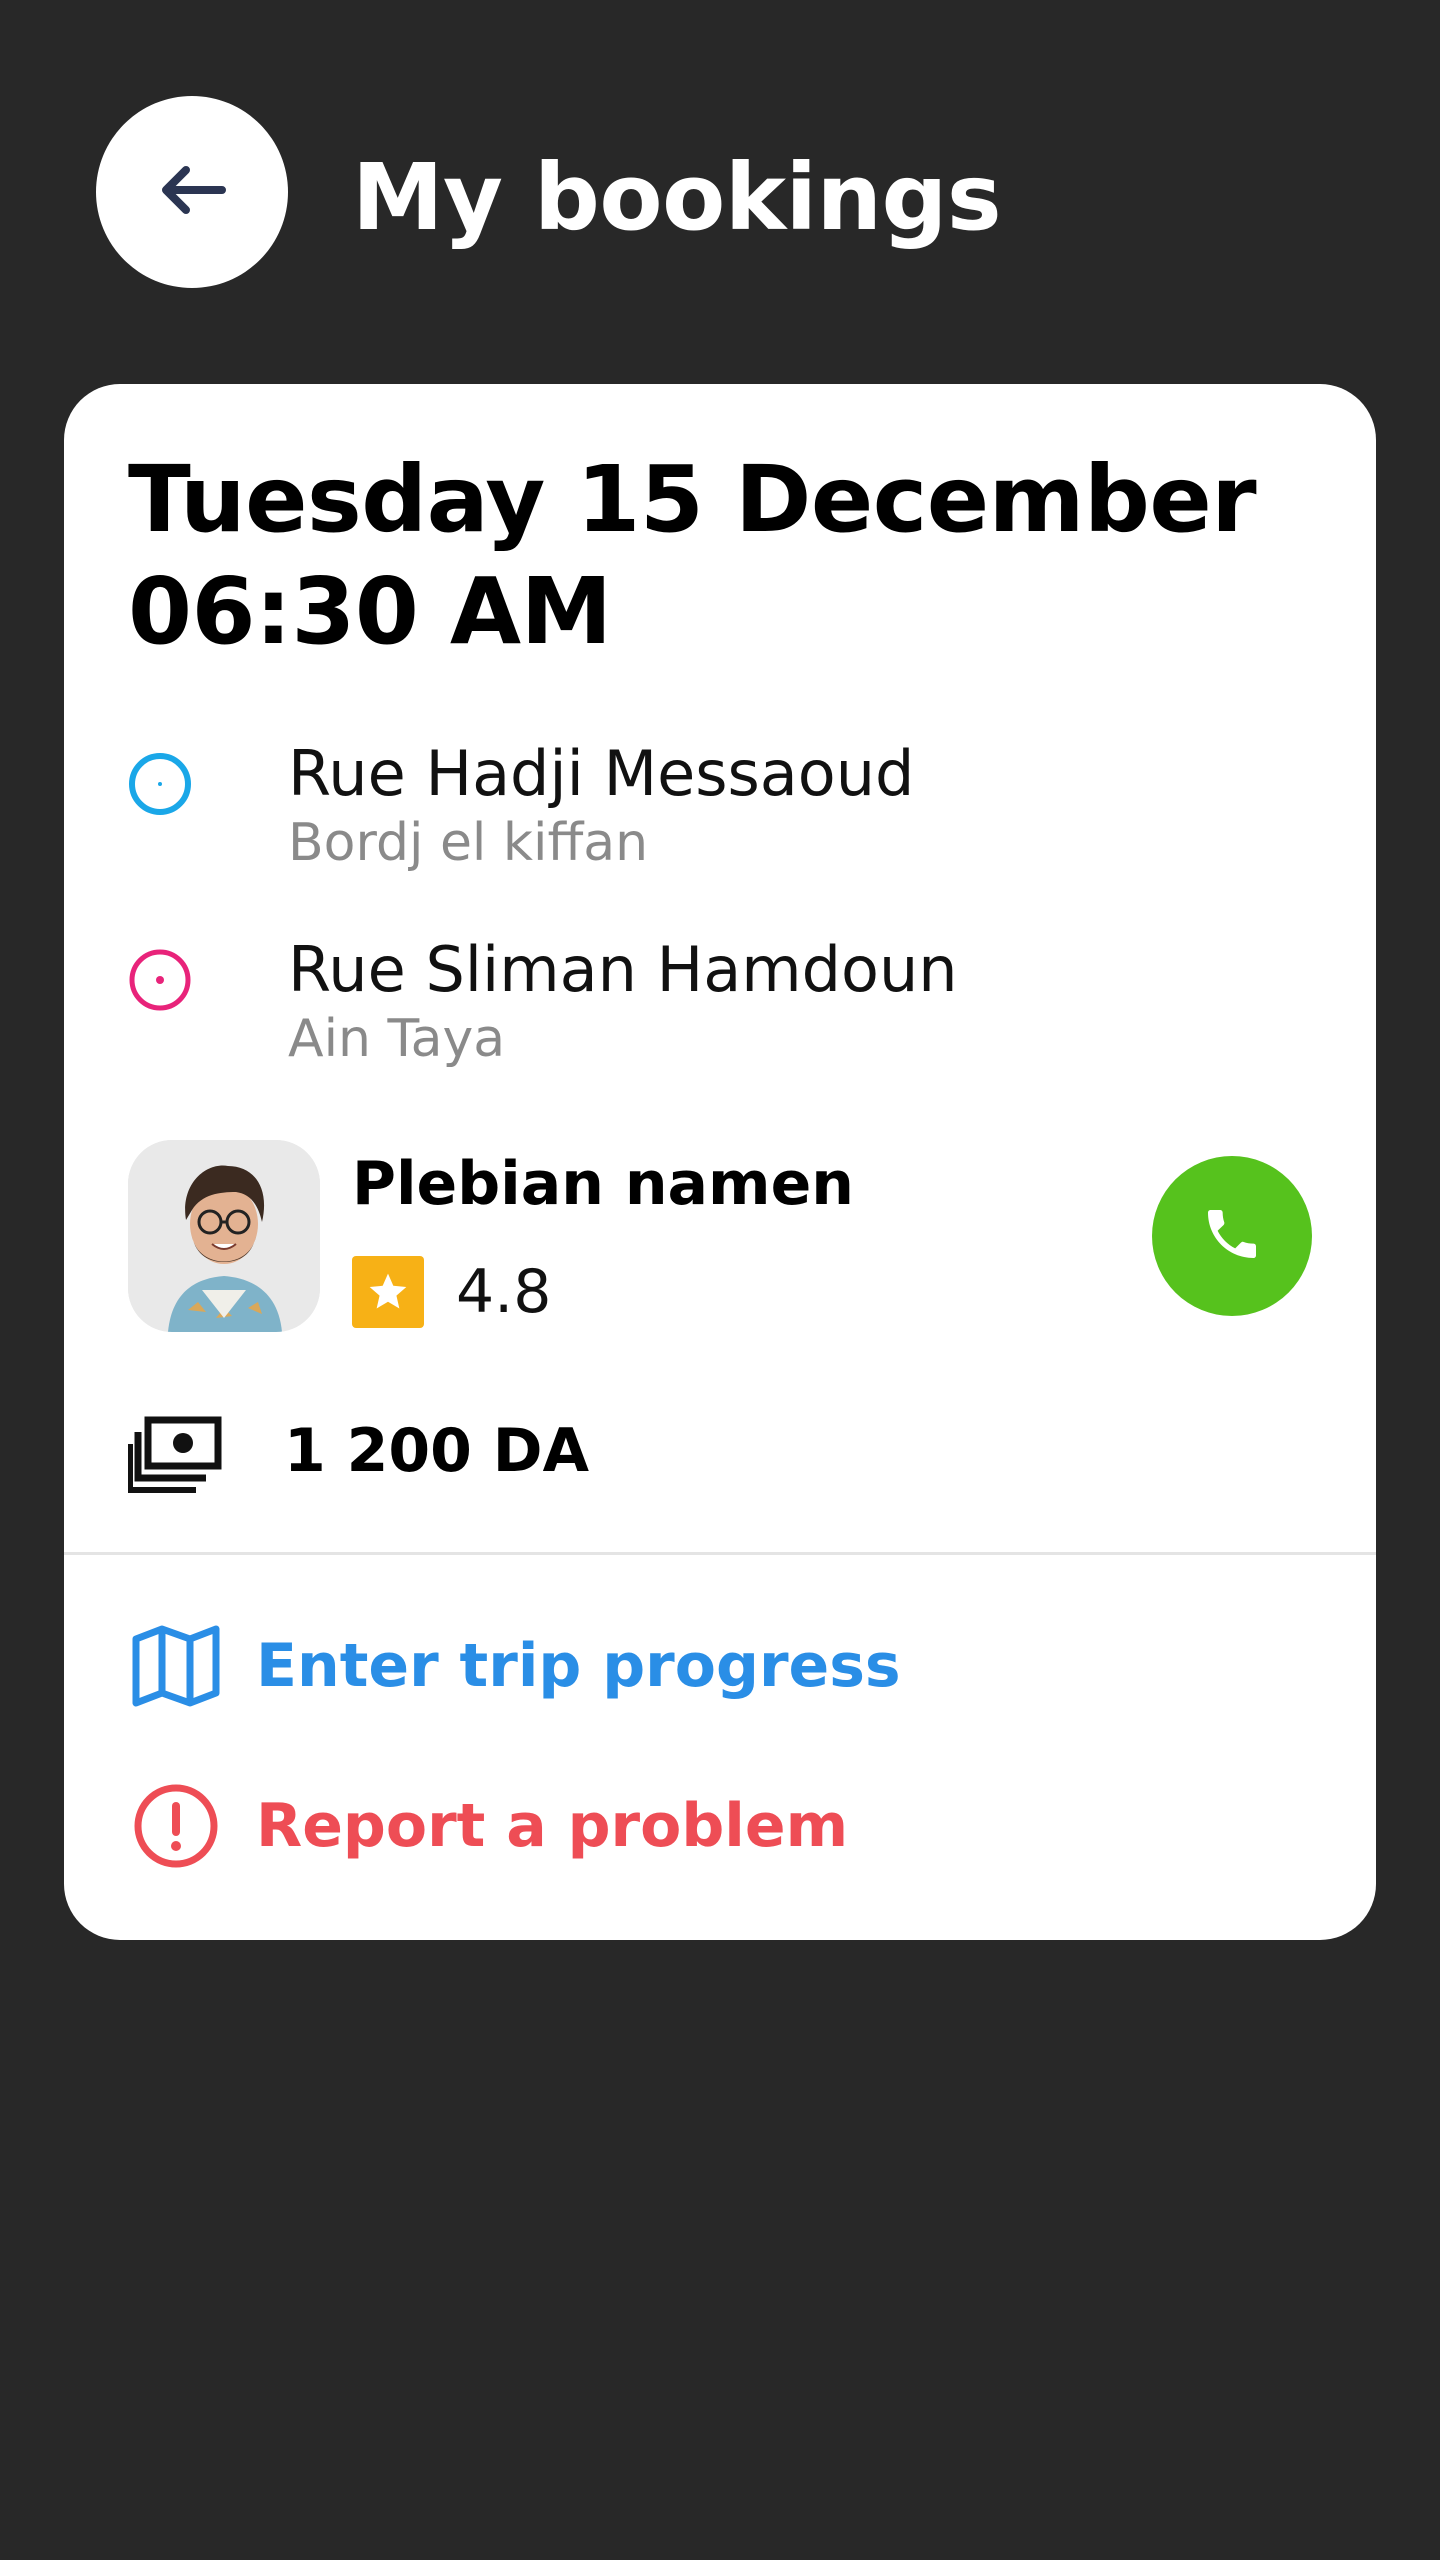 This screenshot has width=1440, height=2560. Describe the element at coordinates (160, 784) in the screenshot. I see `pickup-dot-icon` at that location.